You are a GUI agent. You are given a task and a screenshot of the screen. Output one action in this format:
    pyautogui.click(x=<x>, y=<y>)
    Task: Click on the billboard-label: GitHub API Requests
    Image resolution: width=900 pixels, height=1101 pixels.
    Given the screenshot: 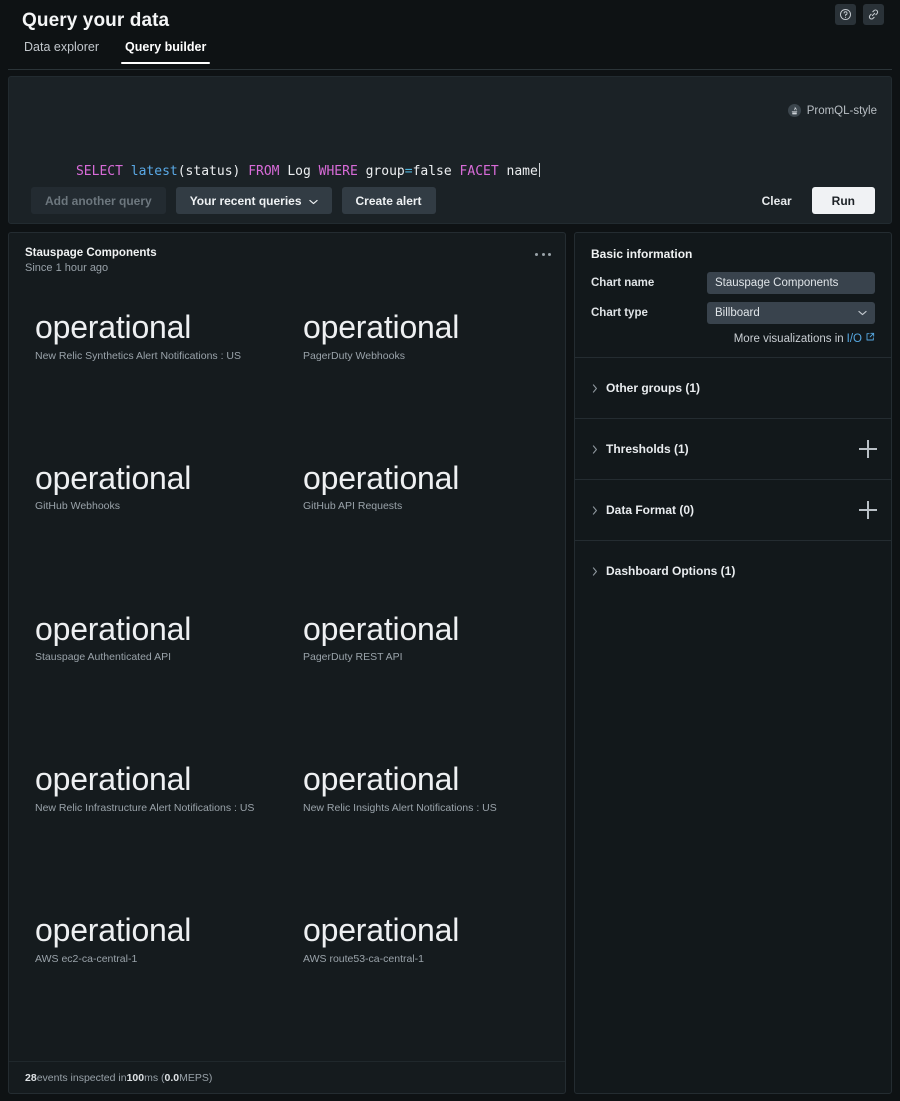 What is the action you would take?
    pyautogui.click(x=353, y=506)
    